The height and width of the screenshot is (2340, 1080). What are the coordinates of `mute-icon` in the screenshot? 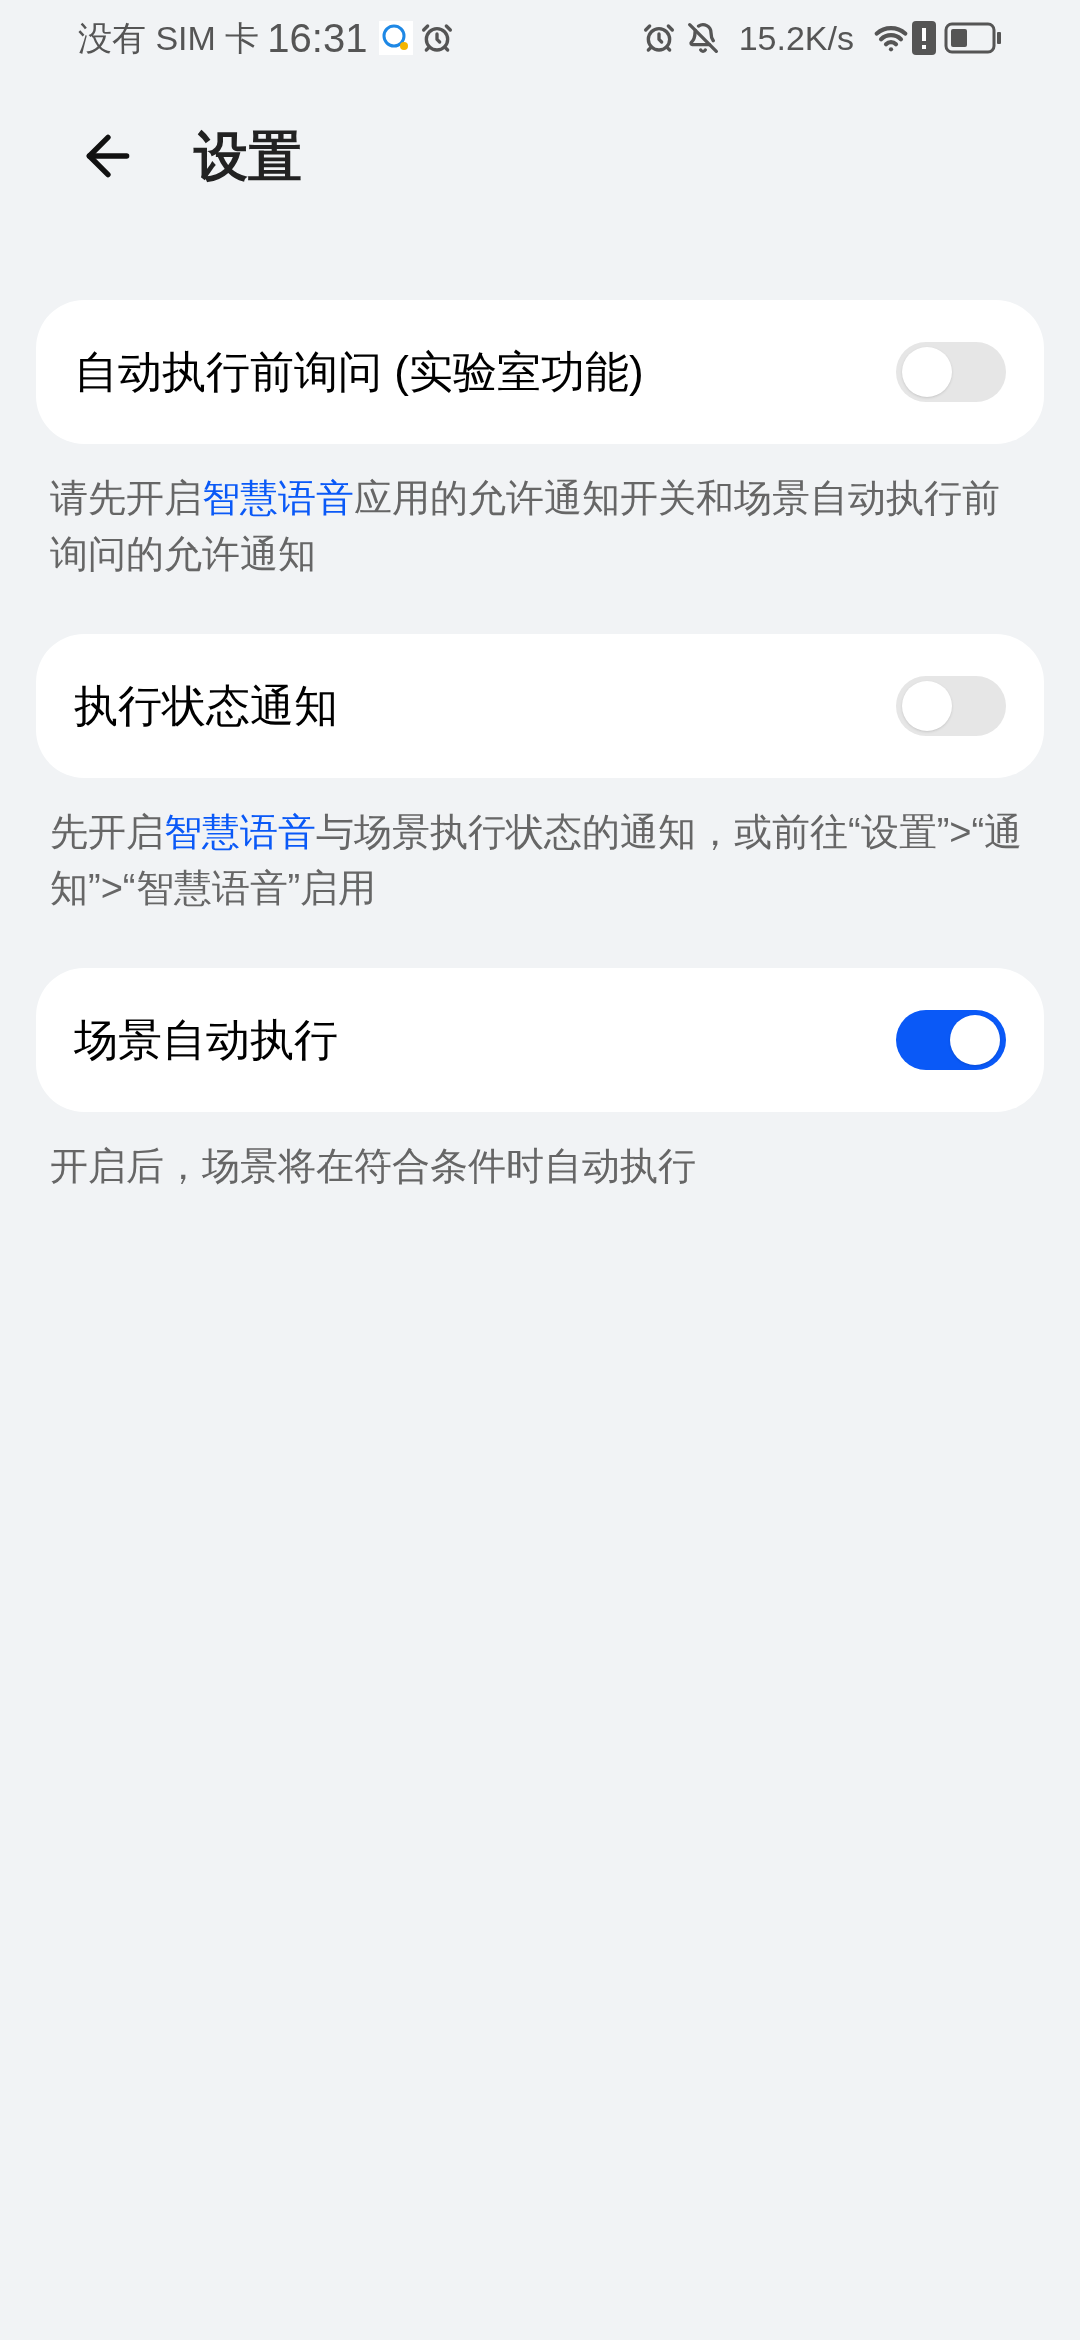 It's located at (702, 38).